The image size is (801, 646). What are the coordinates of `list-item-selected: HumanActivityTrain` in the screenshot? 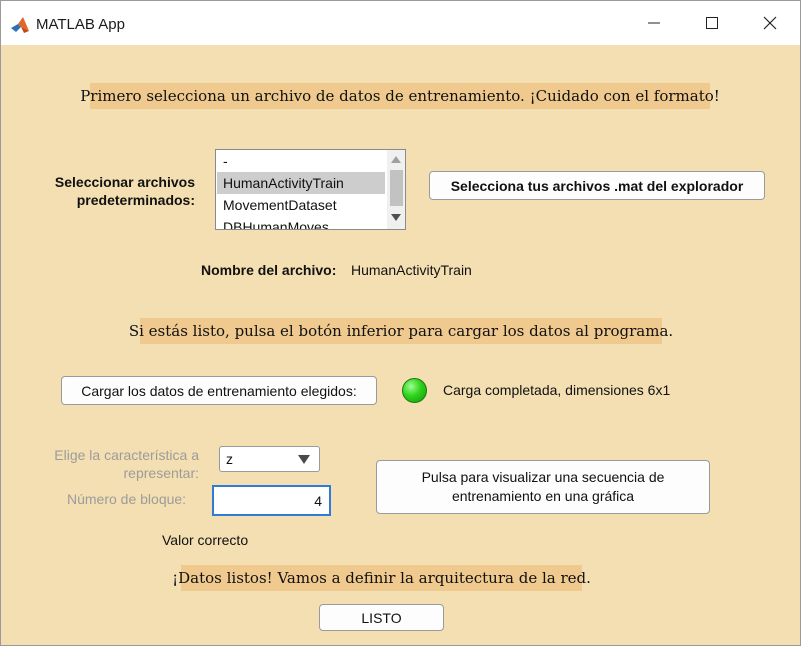 It's located at (301, 183).